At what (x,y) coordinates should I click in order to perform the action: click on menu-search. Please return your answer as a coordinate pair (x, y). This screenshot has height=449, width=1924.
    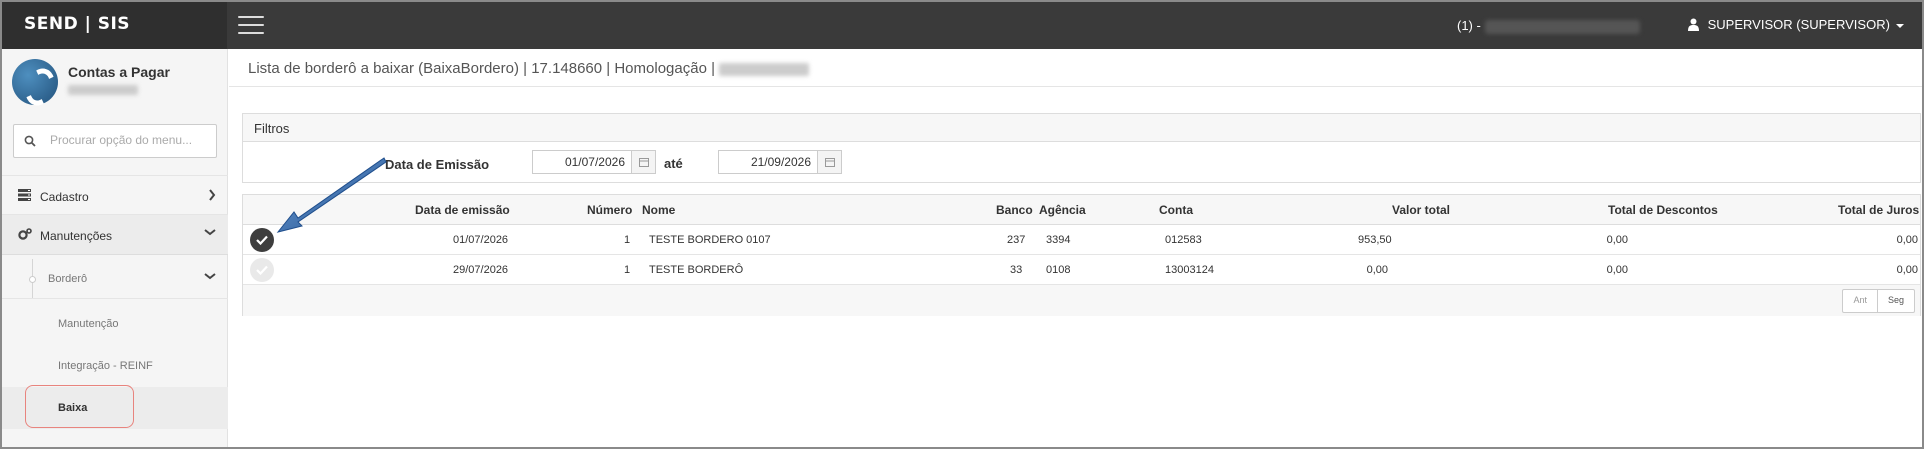
    Looking at the image, I should click on (115, 141).